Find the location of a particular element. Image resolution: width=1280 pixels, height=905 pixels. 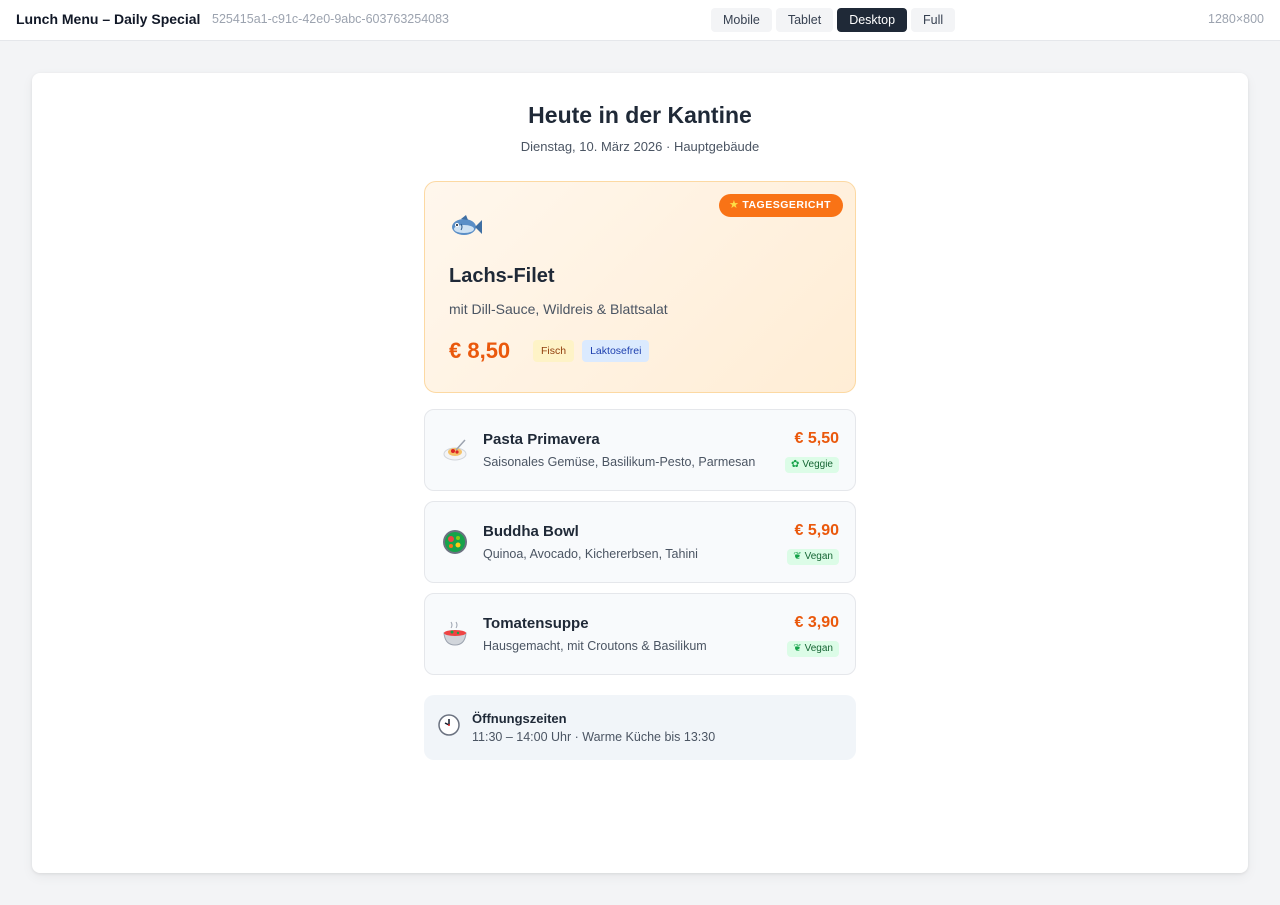

view-tablet-button: Tablet is located at coordinates (804, 20).